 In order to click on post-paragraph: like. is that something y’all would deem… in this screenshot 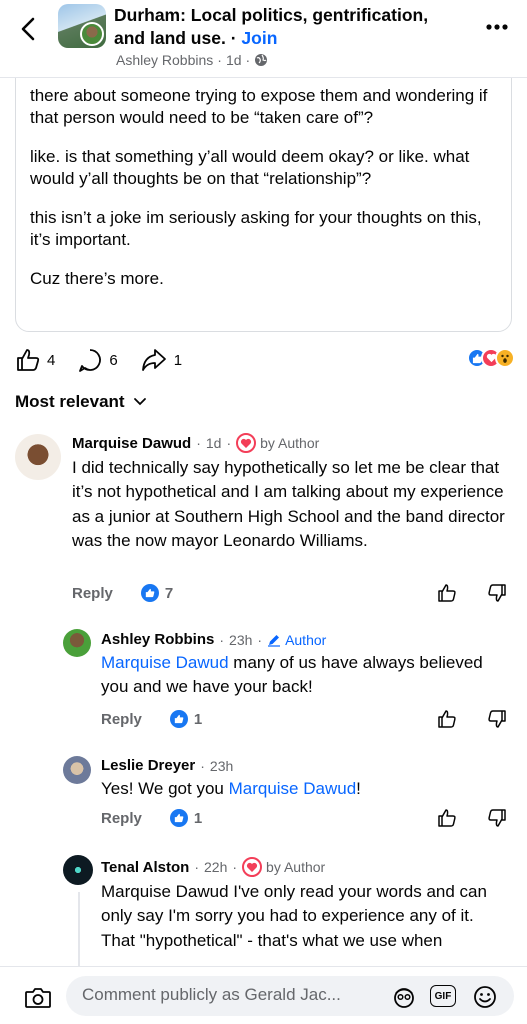, I will do `click(250, 167)`.